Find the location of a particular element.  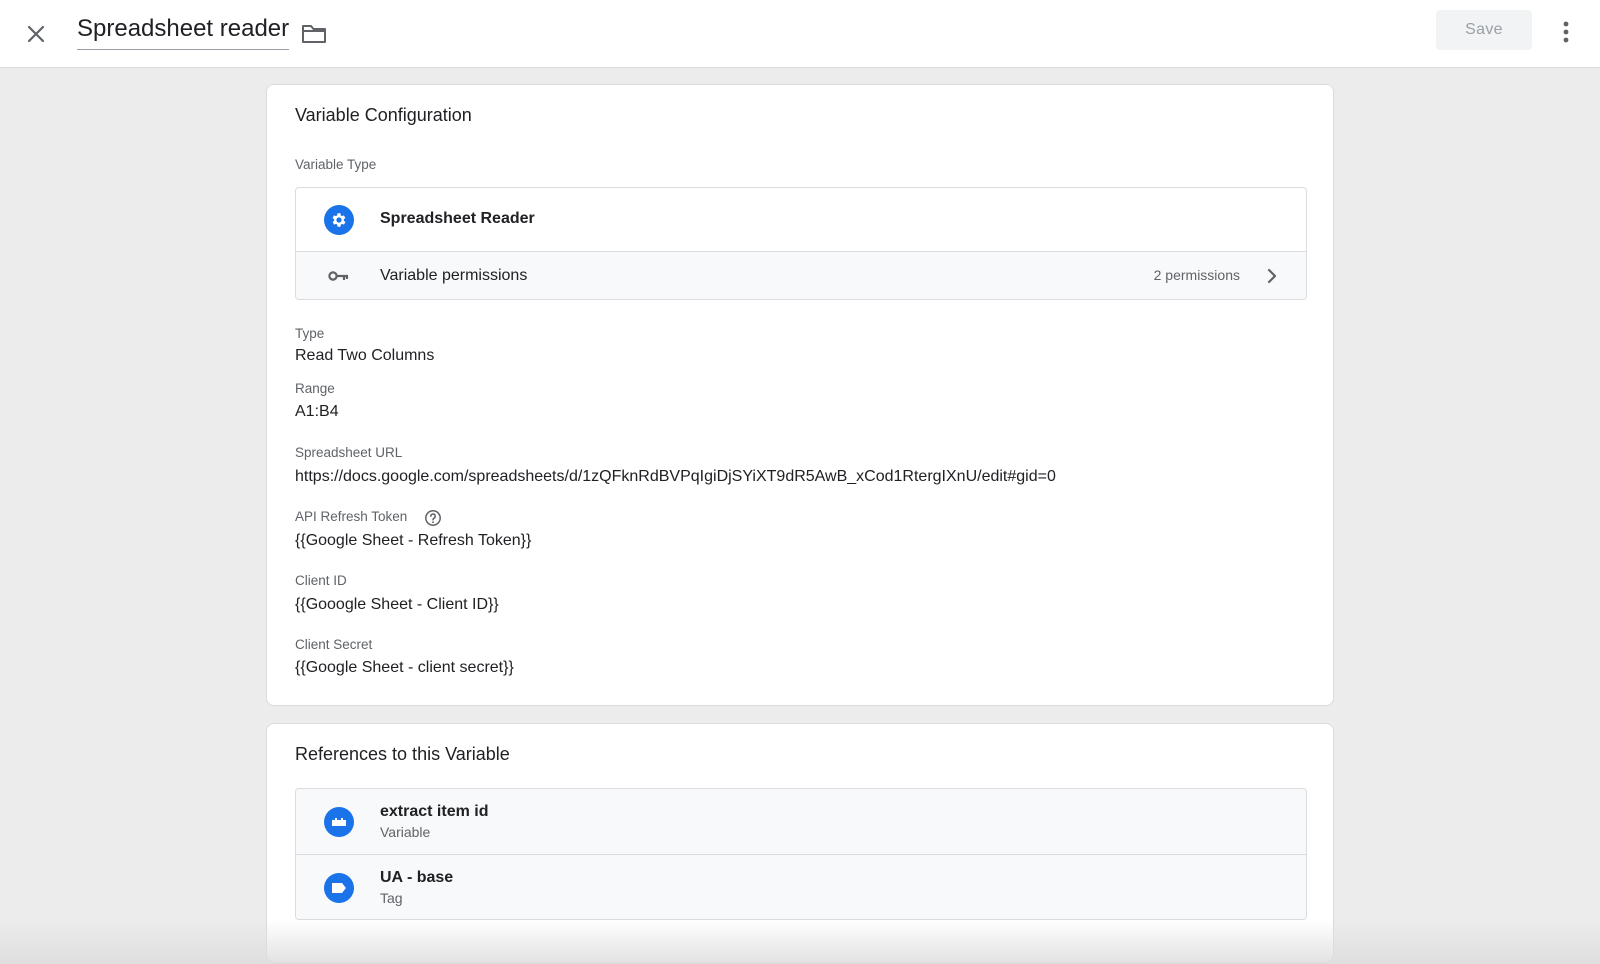

variable-type-name: Spreadsheet Reader is located at coordinates (457, 218).